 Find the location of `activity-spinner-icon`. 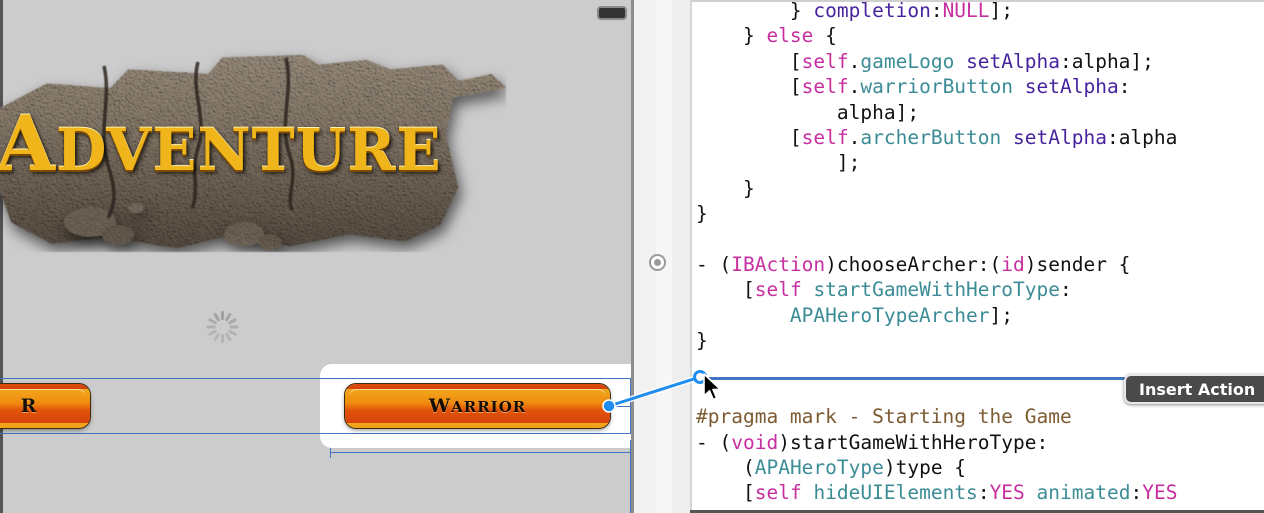

activity-spinner-icon is located at coordinates (222, 327).